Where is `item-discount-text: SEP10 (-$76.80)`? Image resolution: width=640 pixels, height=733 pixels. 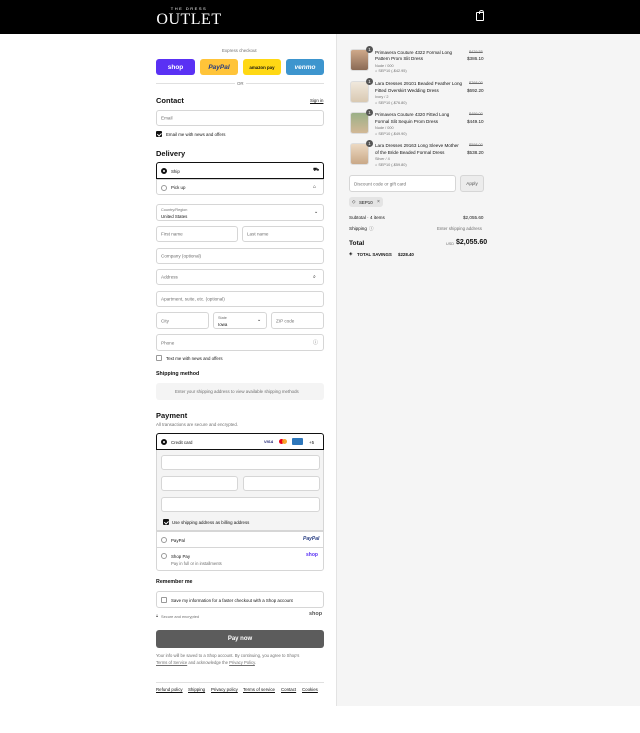
item-discount-text: SEP10 (-$76.80) is located at coordinates (392, 102).